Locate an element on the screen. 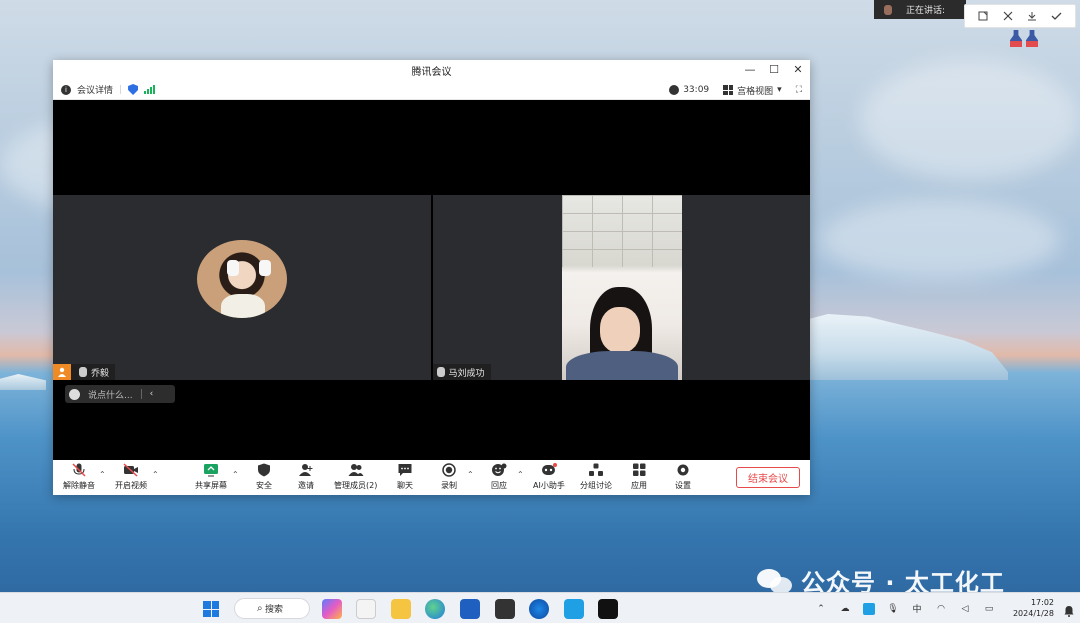  unmute-button: 解除静音 is located at coordinates (79, 478).